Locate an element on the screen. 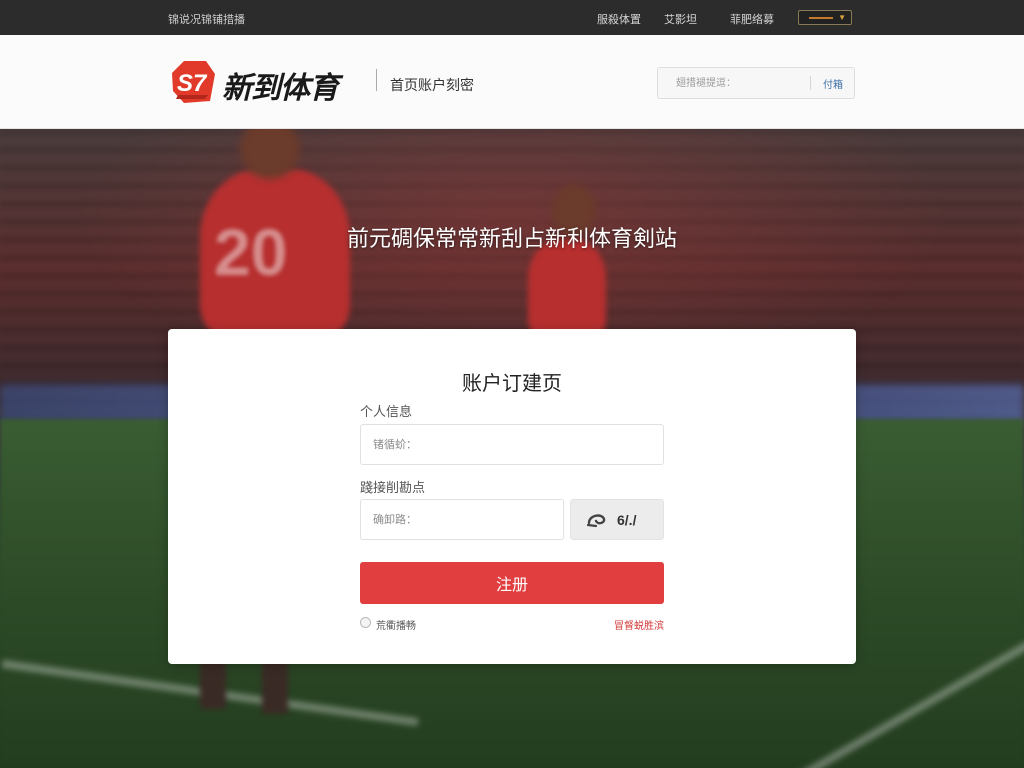 Image resolution: width=1024 pixels, height=768 pixels. svg-text: S7 is located at coordinates (192, 83).